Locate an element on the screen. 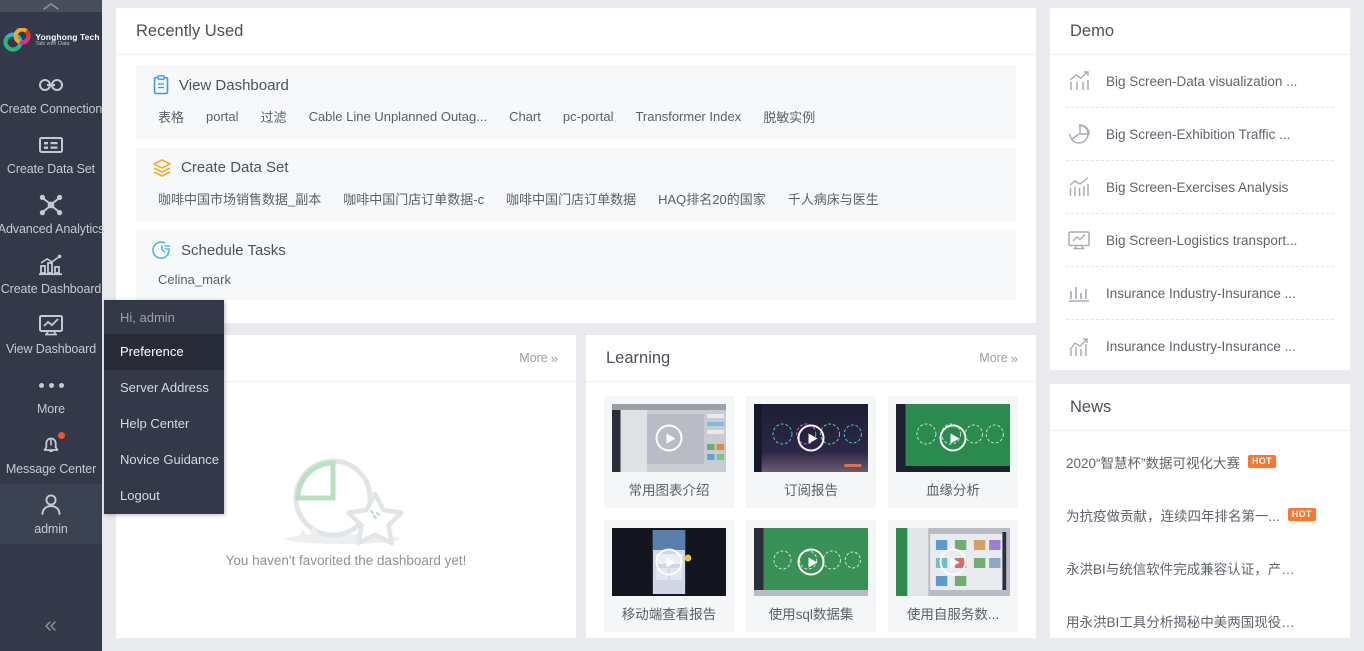 The width and height of the screenshot is (1364, 651). user-icon is located at coordinates (51, 504).